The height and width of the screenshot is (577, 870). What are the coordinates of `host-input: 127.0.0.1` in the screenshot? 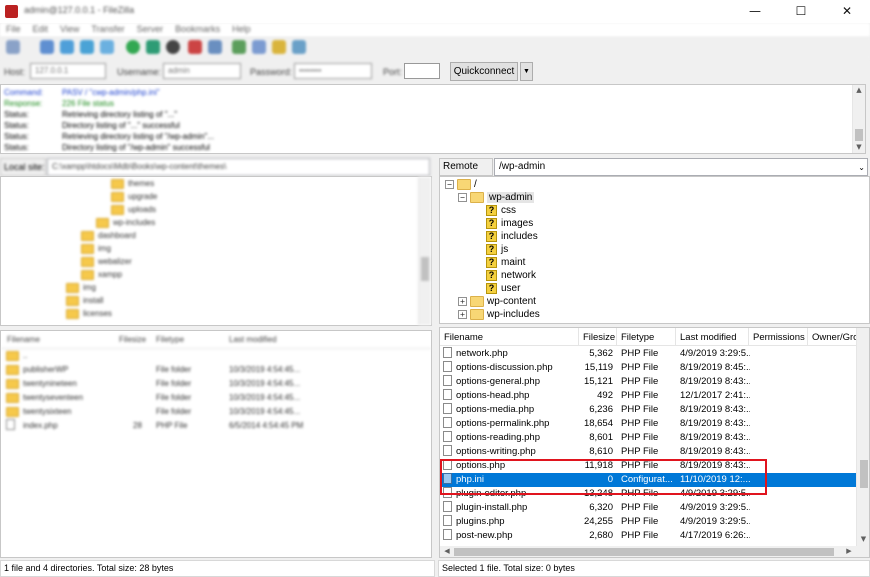 It's located at (68, 71).